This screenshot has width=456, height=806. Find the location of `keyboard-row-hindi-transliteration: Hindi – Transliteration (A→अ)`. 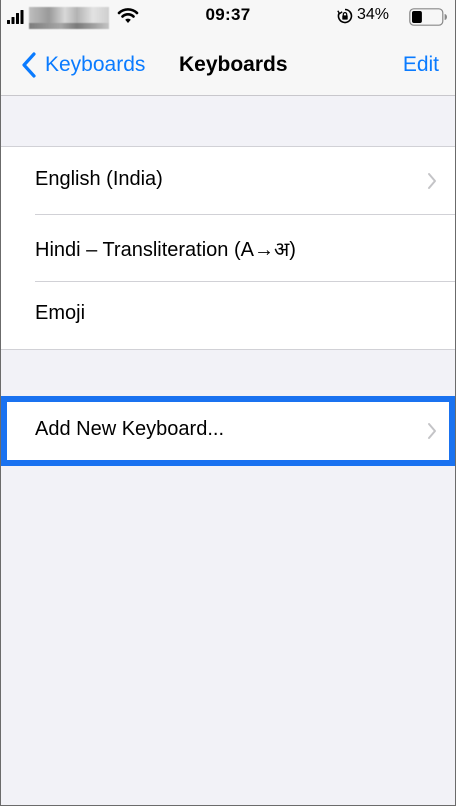

keyboard-row-hindi-transliteration: Hindi – Transliteration (A→अ) is located at coordinates (228, 247).